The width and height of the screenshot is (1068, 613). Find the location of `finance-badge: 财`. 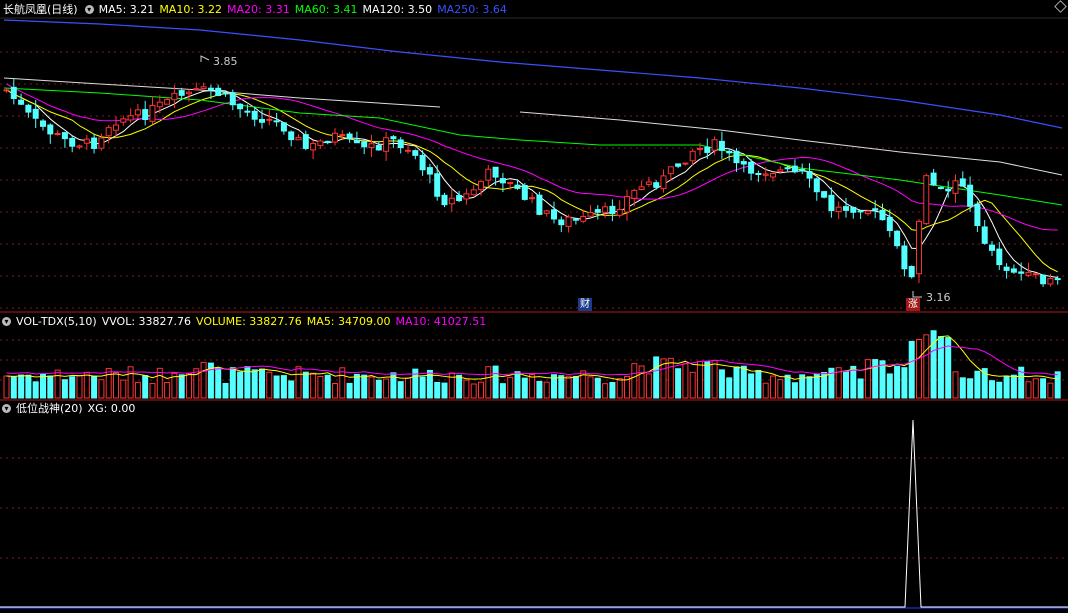

finance-badge: 财 is located at coordinates (585, 304).